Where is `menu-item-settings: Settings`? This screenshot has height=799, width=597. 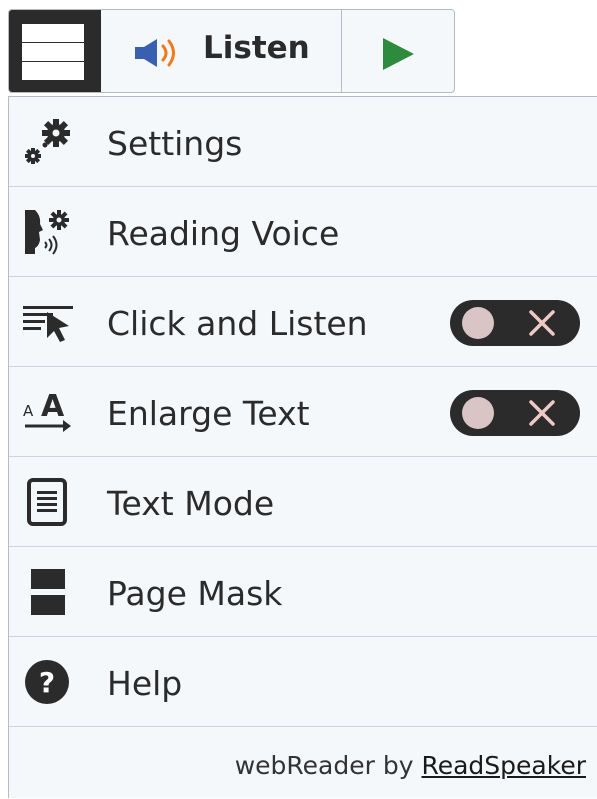
menu-item-settings: Settings is located at coordinates (303, 142).